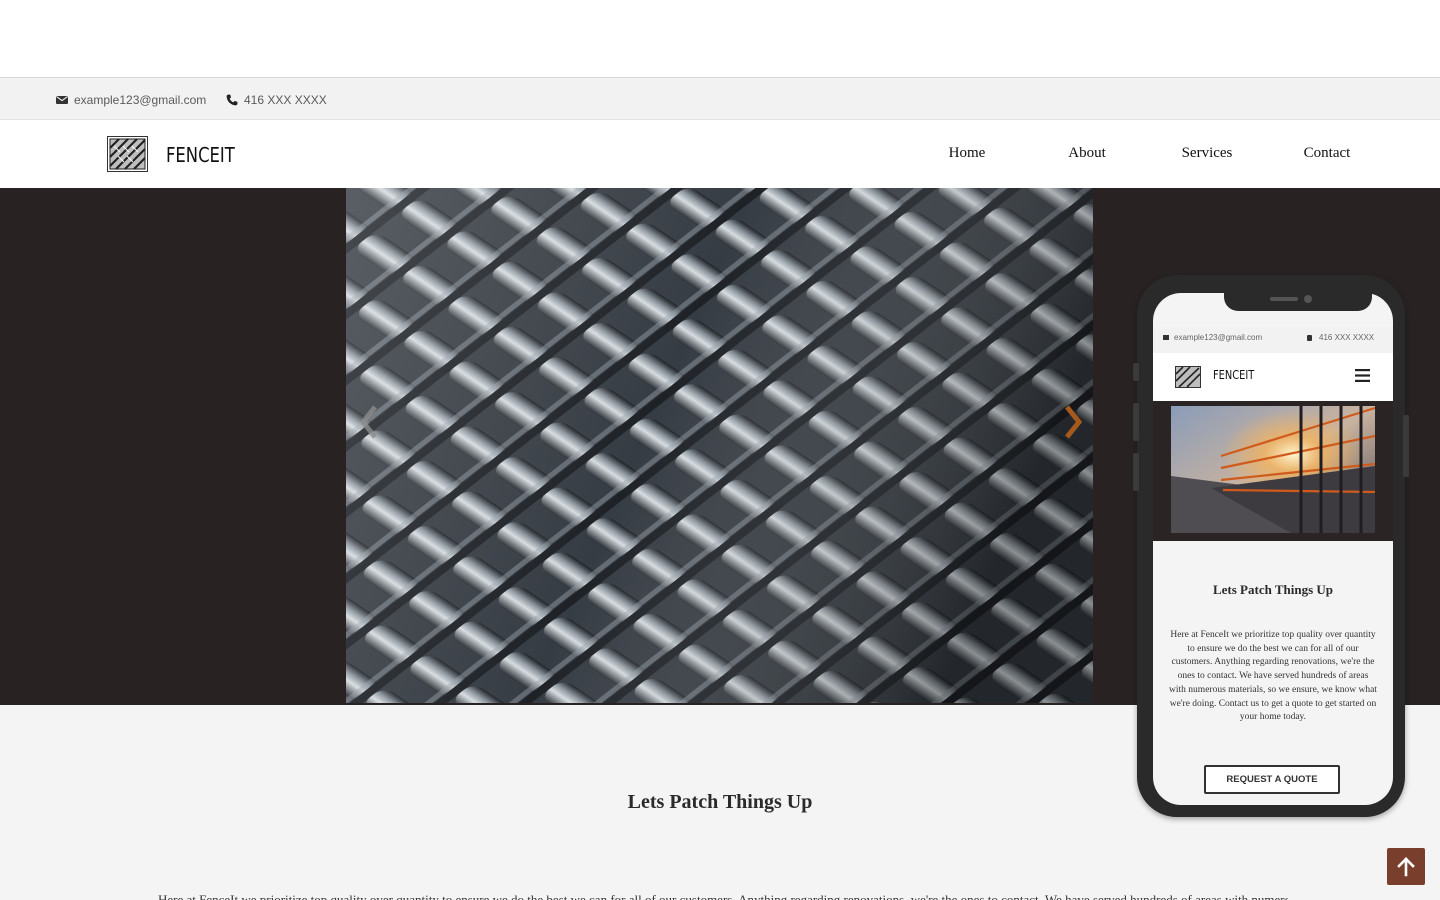  What do you see at coordinates (1136, 422) in the screenshot?
I see `phone-volume-up` at bounding box center [1136, 422].